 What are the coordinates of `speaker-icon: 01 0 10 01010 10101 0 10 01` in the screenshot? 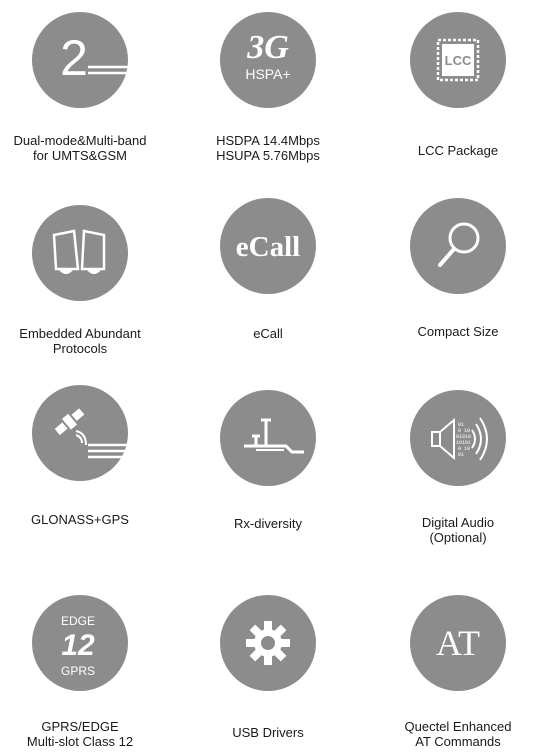 It's located at (459, 439).